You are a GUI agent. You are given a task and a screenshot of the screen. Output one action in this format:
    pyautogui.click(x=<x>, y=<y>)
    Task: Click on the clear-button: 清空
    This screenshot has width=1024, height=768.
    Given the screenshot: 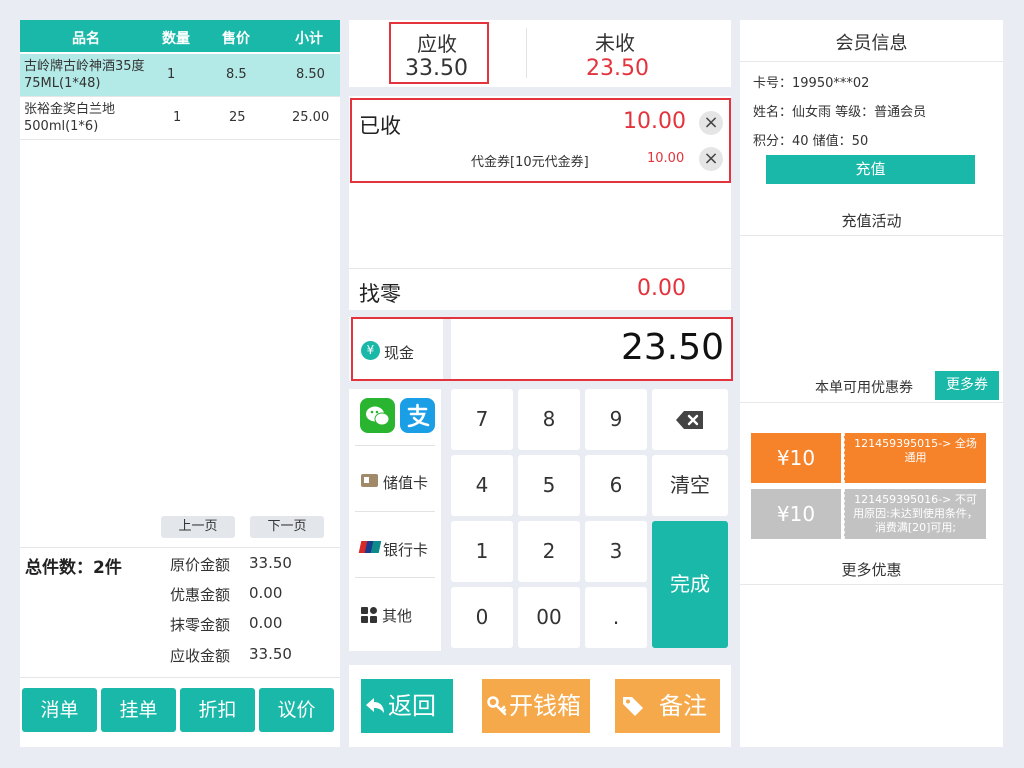 What is the action you would take?
    pyautogui.click(x=690, y=485)
    